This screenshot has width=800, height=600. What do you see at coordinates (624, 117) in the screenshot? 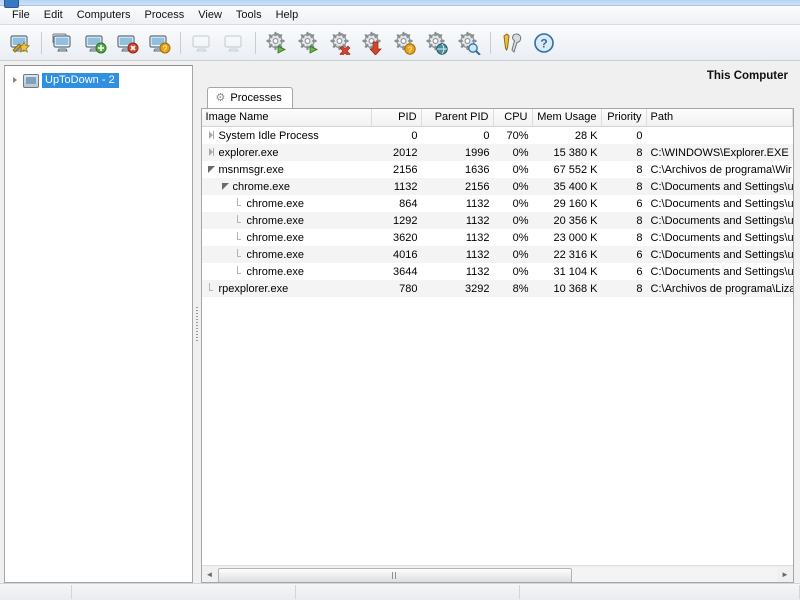
I see `column-header-priority: Priority` at bounding box center [624, 117].